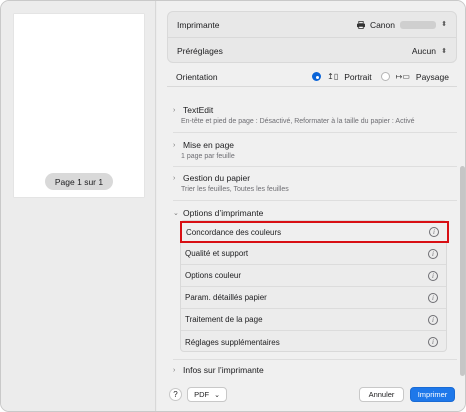  What do you see at coordinates (312, 25) in the screenshot?
I see `printer-row: Imprimante Canon ⬍` at bounding box center [312, 25].